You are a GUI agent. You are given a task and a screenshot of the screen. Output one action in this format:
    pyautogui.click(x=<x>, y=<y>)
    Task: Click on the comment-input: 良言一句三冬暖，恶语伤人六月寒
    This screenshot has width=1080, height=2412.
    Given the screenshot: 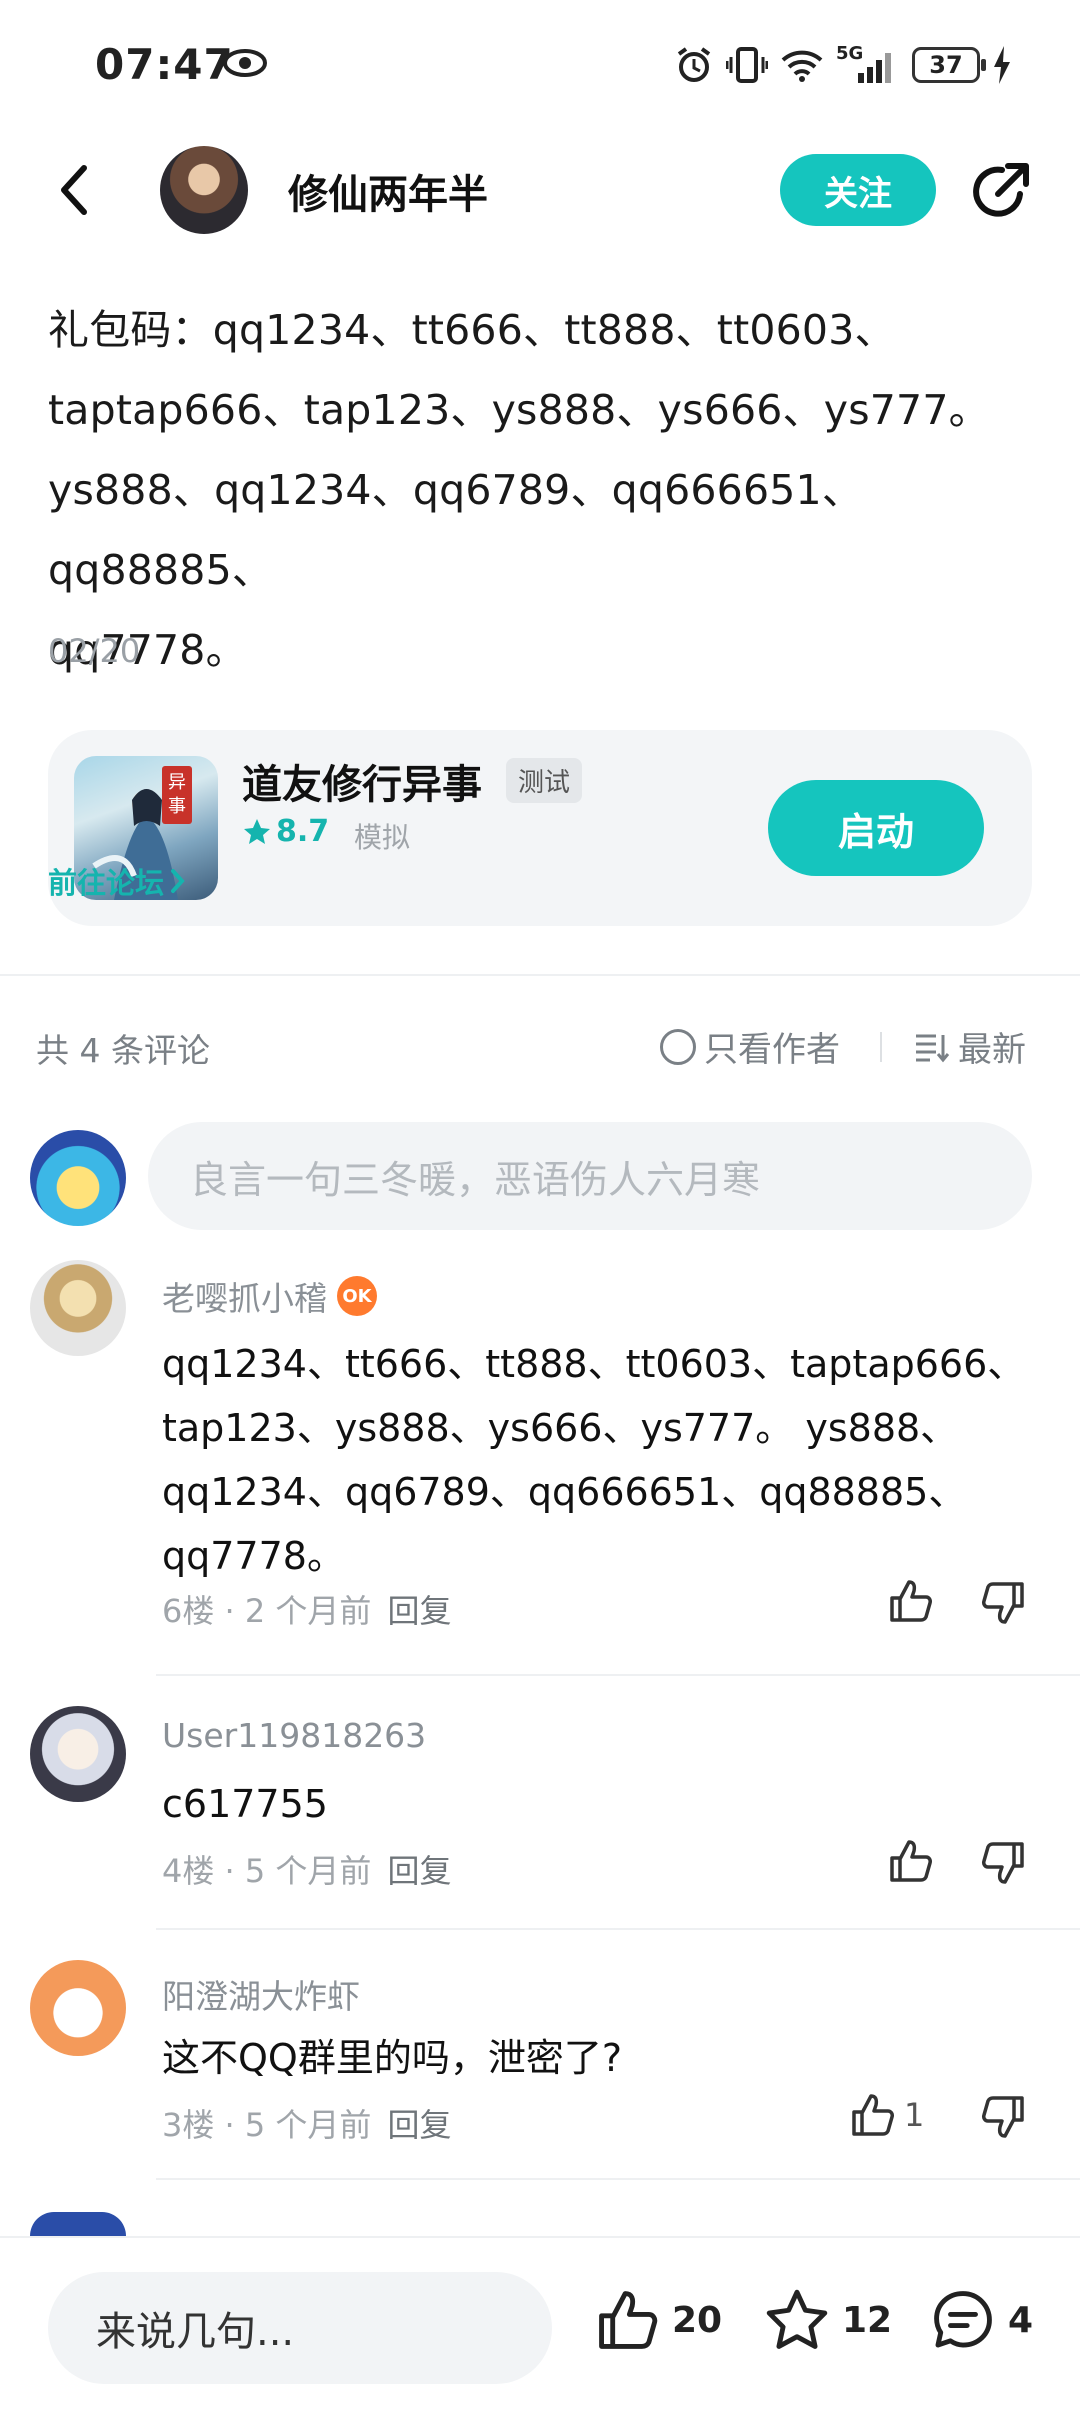 What is the action you would take?
    pyautogui.click(x=590, y=1176)
    